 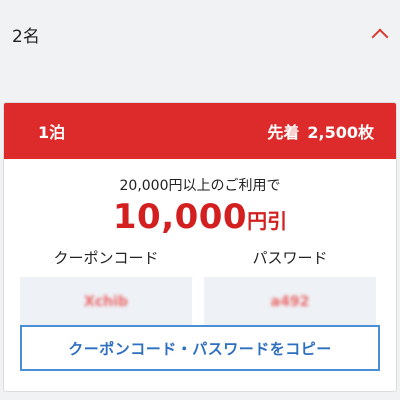 What do you see at coordinates (200, 186) in the screenshot?
I see `usage-condition: 20,000円以上のご利用で` at bounding box center [200, 186].